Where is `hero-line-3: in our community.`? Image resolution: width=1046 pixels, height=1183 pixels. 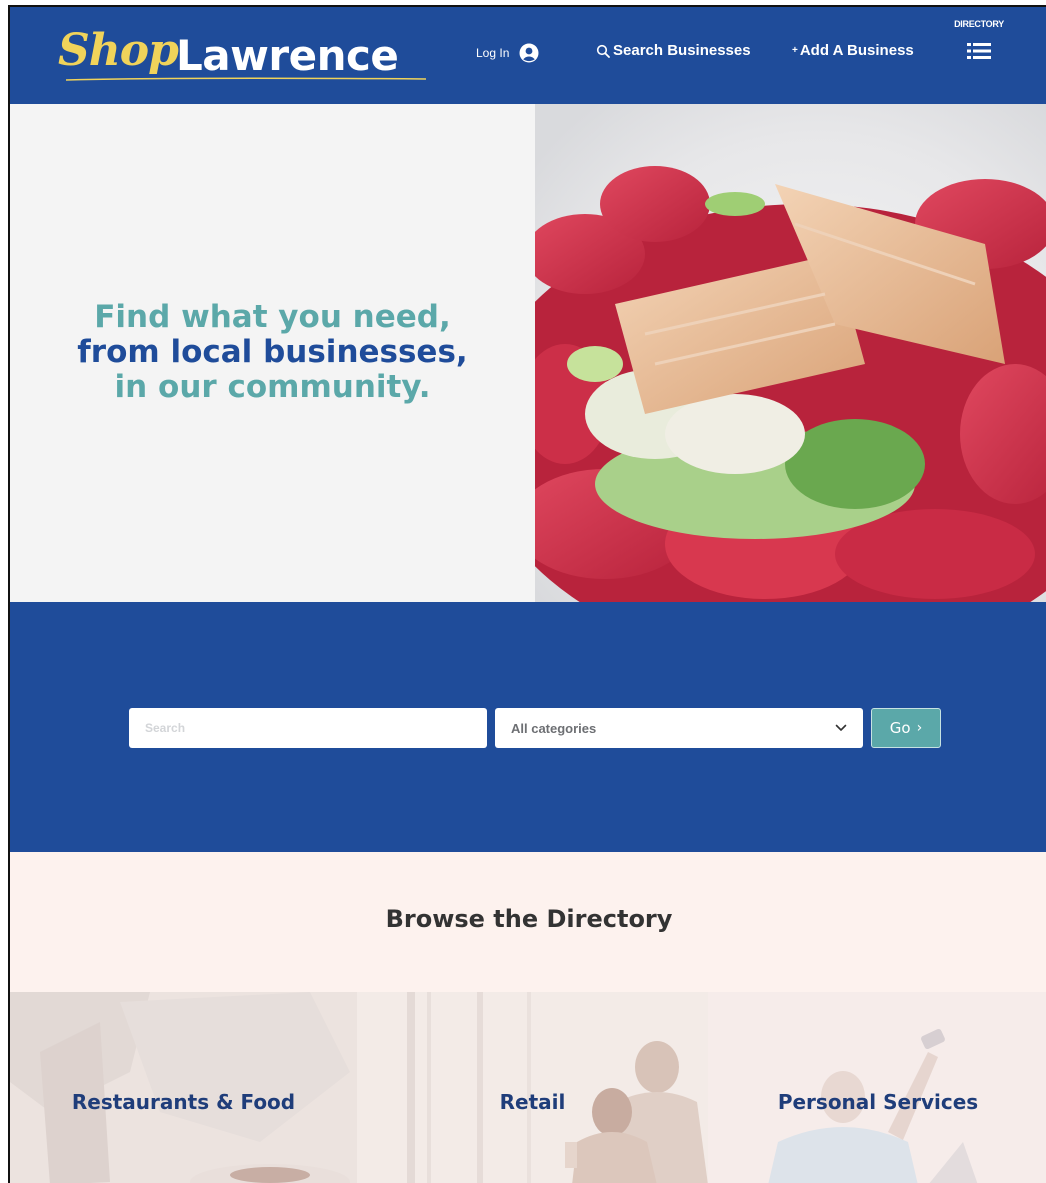
hero-line-3: in our community. is located at coordinates (272, 387).